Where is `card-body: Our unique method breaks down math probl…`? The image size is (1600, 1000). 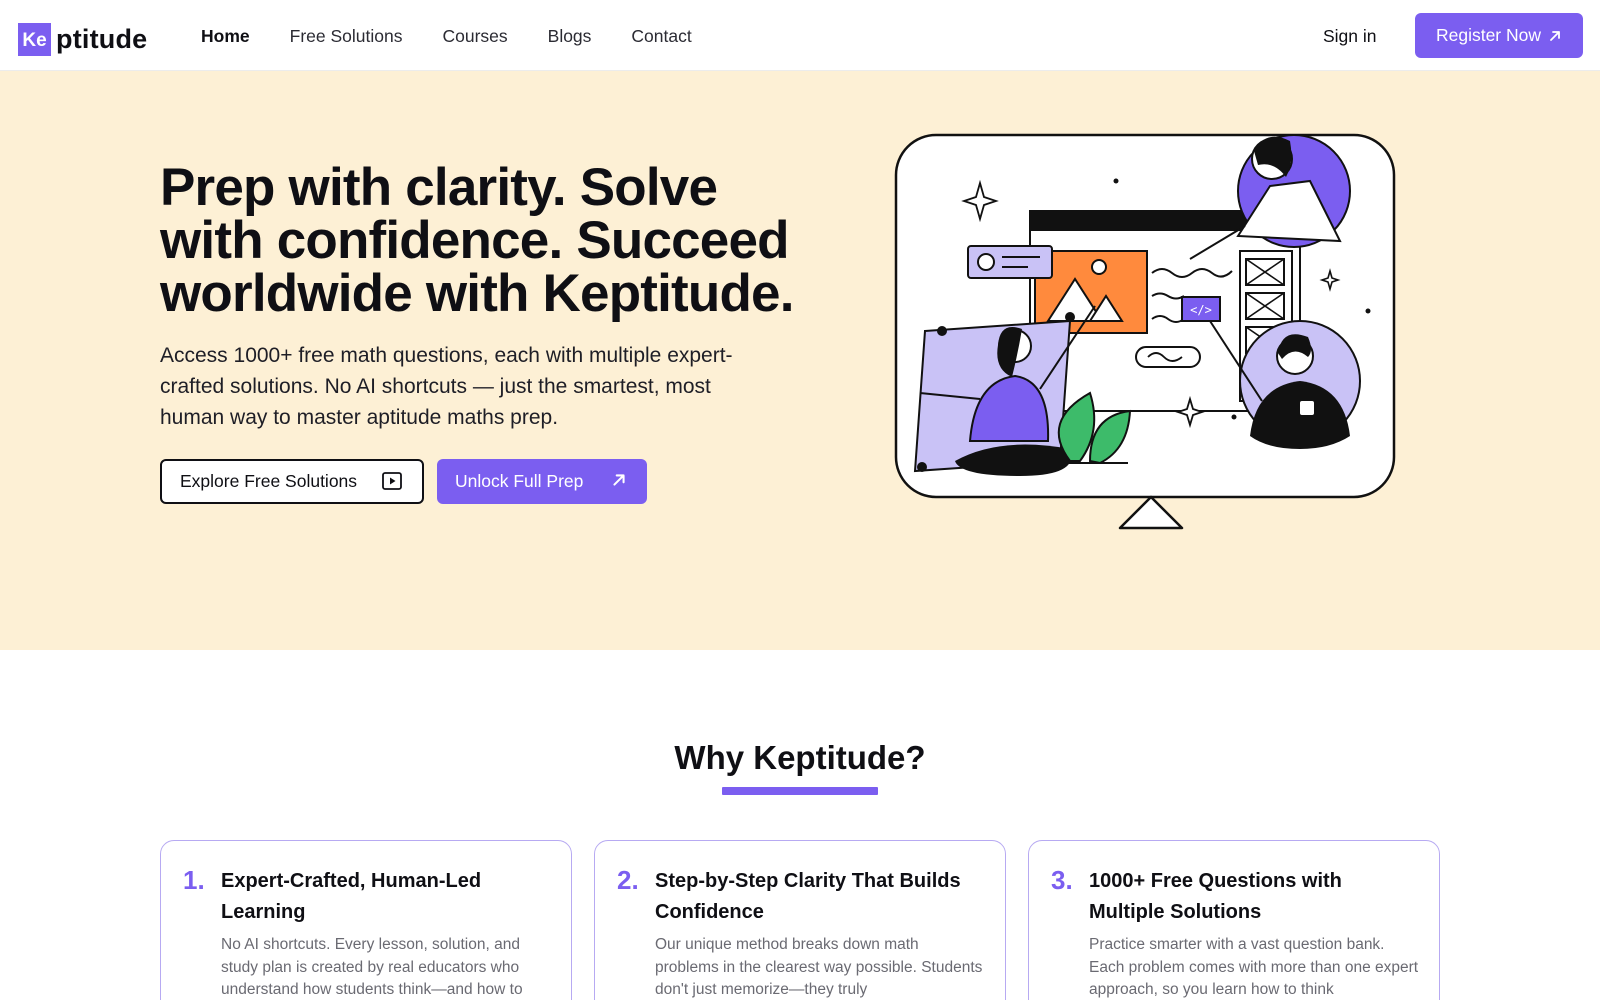
card-body: Our unique method breaks down math probl… is located at coordinates (819, 967).